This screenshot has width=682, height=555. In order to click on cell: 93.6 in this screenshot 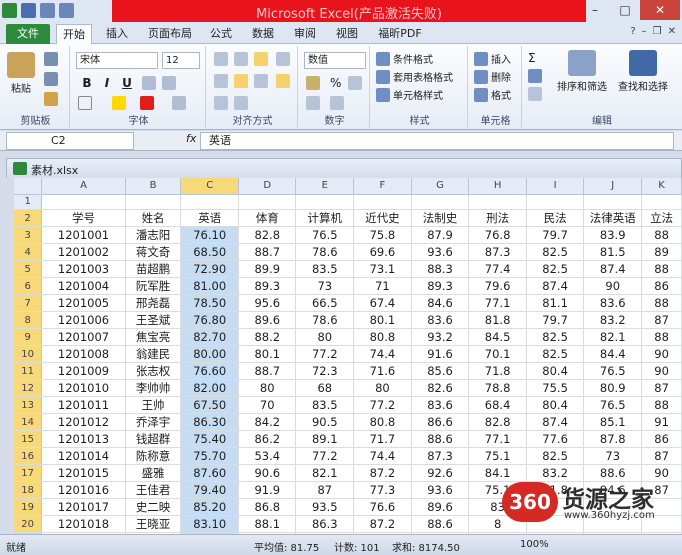, I will do `click(440, 252)`.